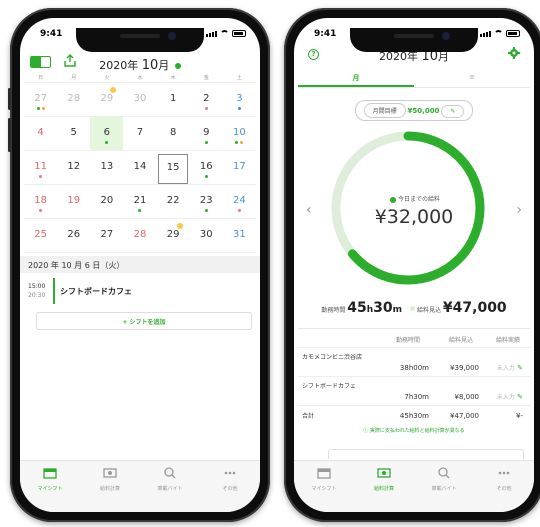  I want to click on tab-label: 車載バイト, so click(170, 489).